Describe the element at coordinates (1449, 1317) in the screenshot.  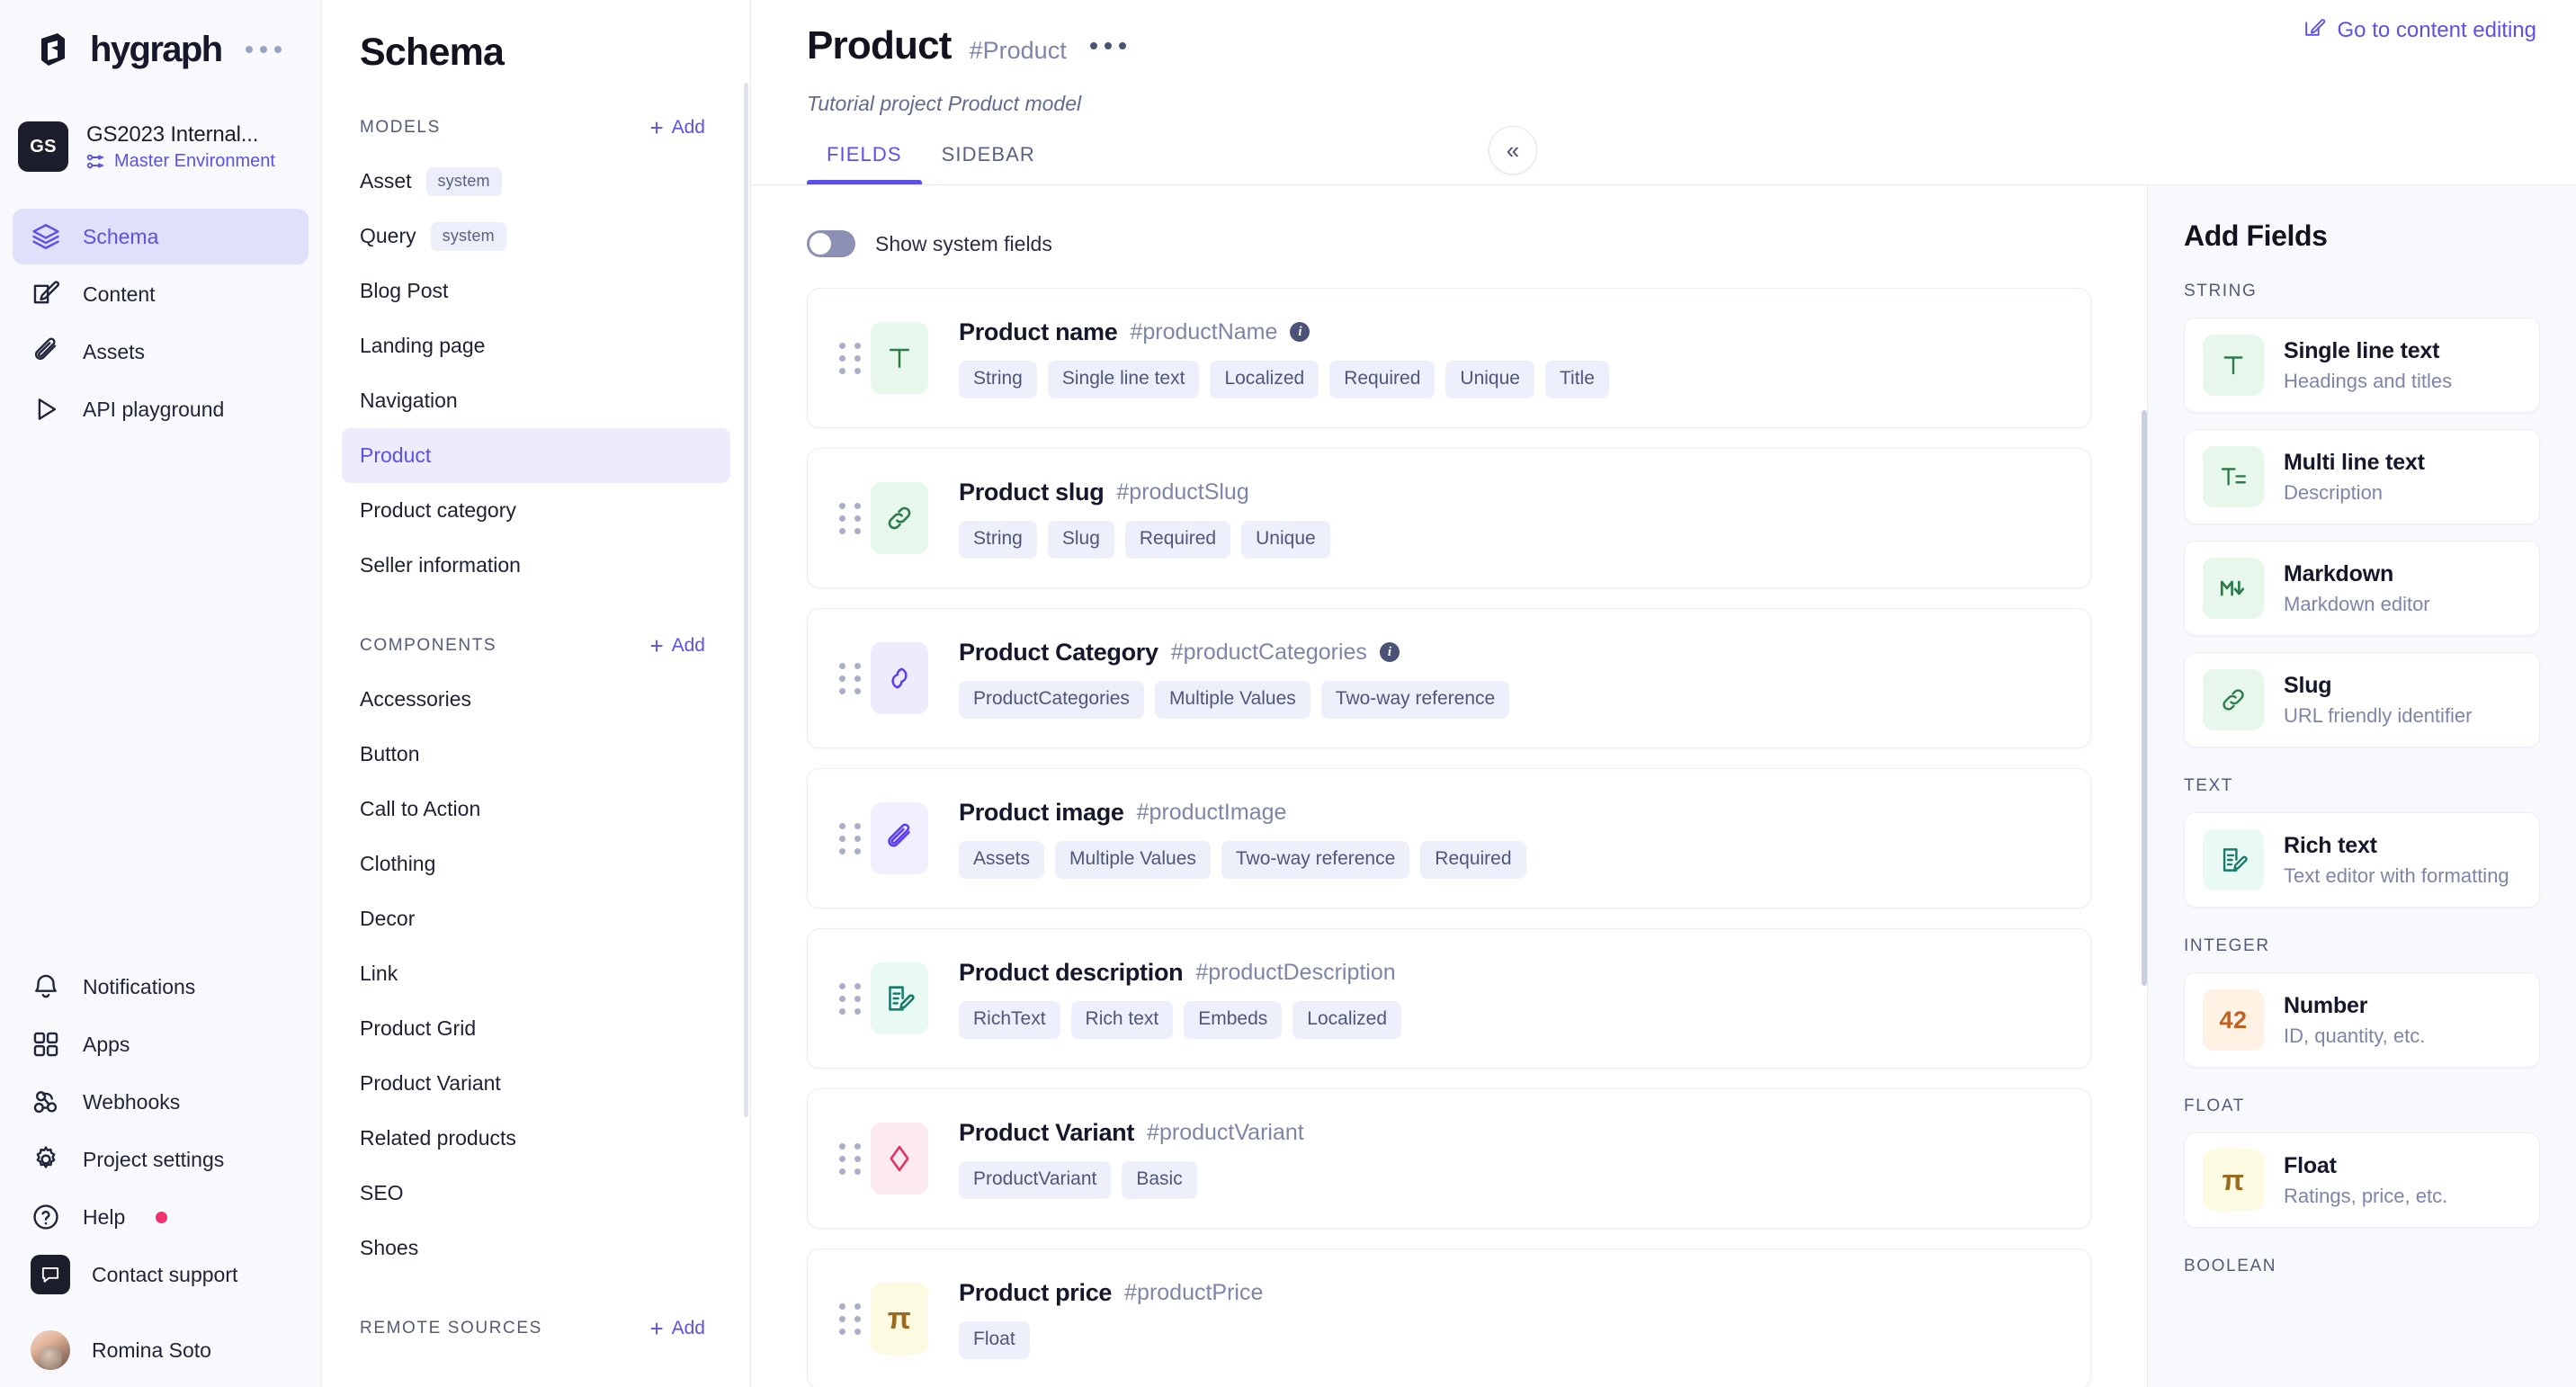
I see `field-card: π Product price #productPrice Float` at that location.